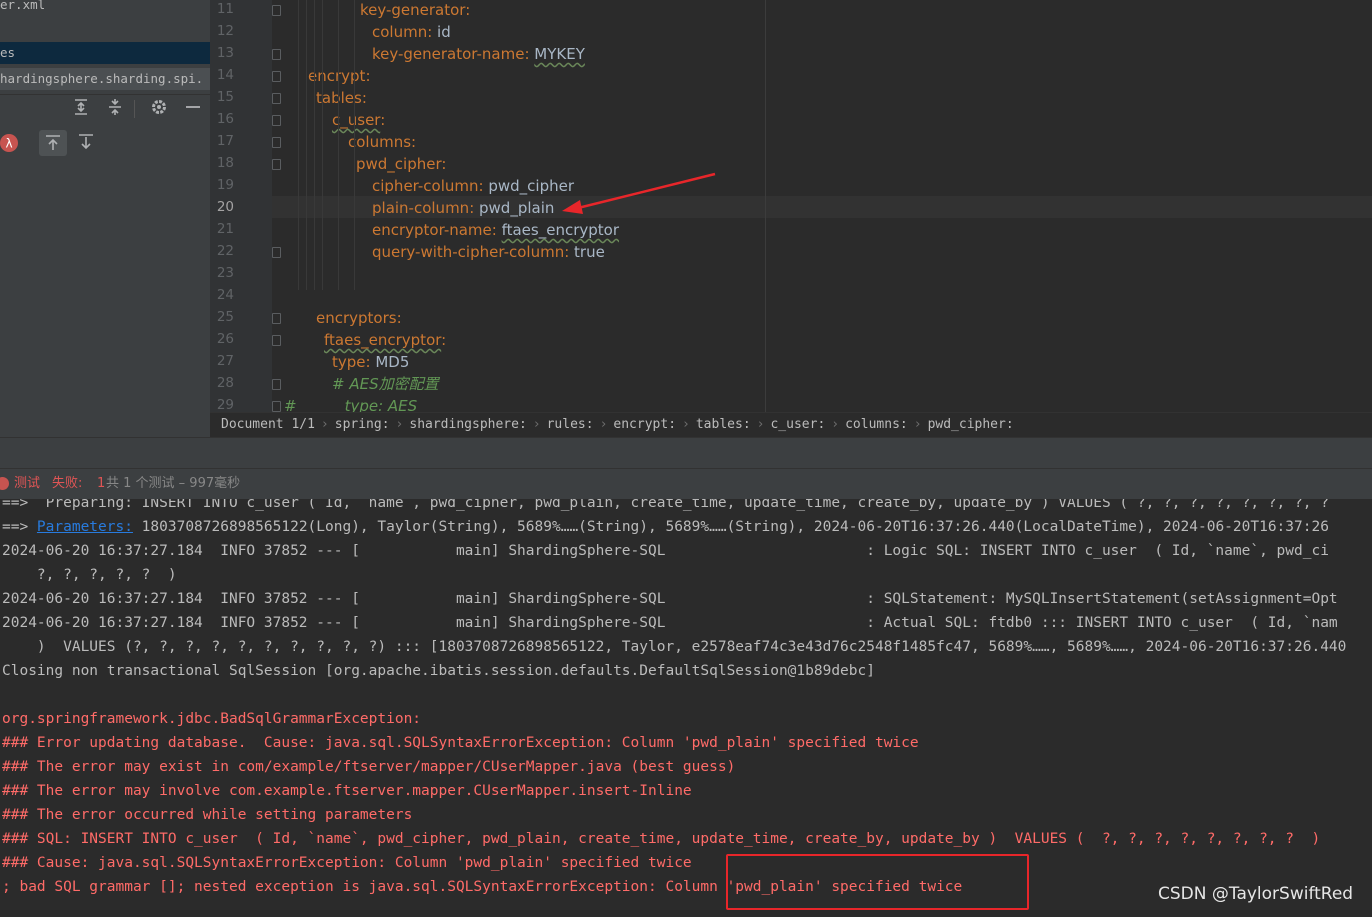 Image resolution: width=1372 pixels, height=917 pixels. I want to click on breadcrumb-item: spring:, so click(362, 424).